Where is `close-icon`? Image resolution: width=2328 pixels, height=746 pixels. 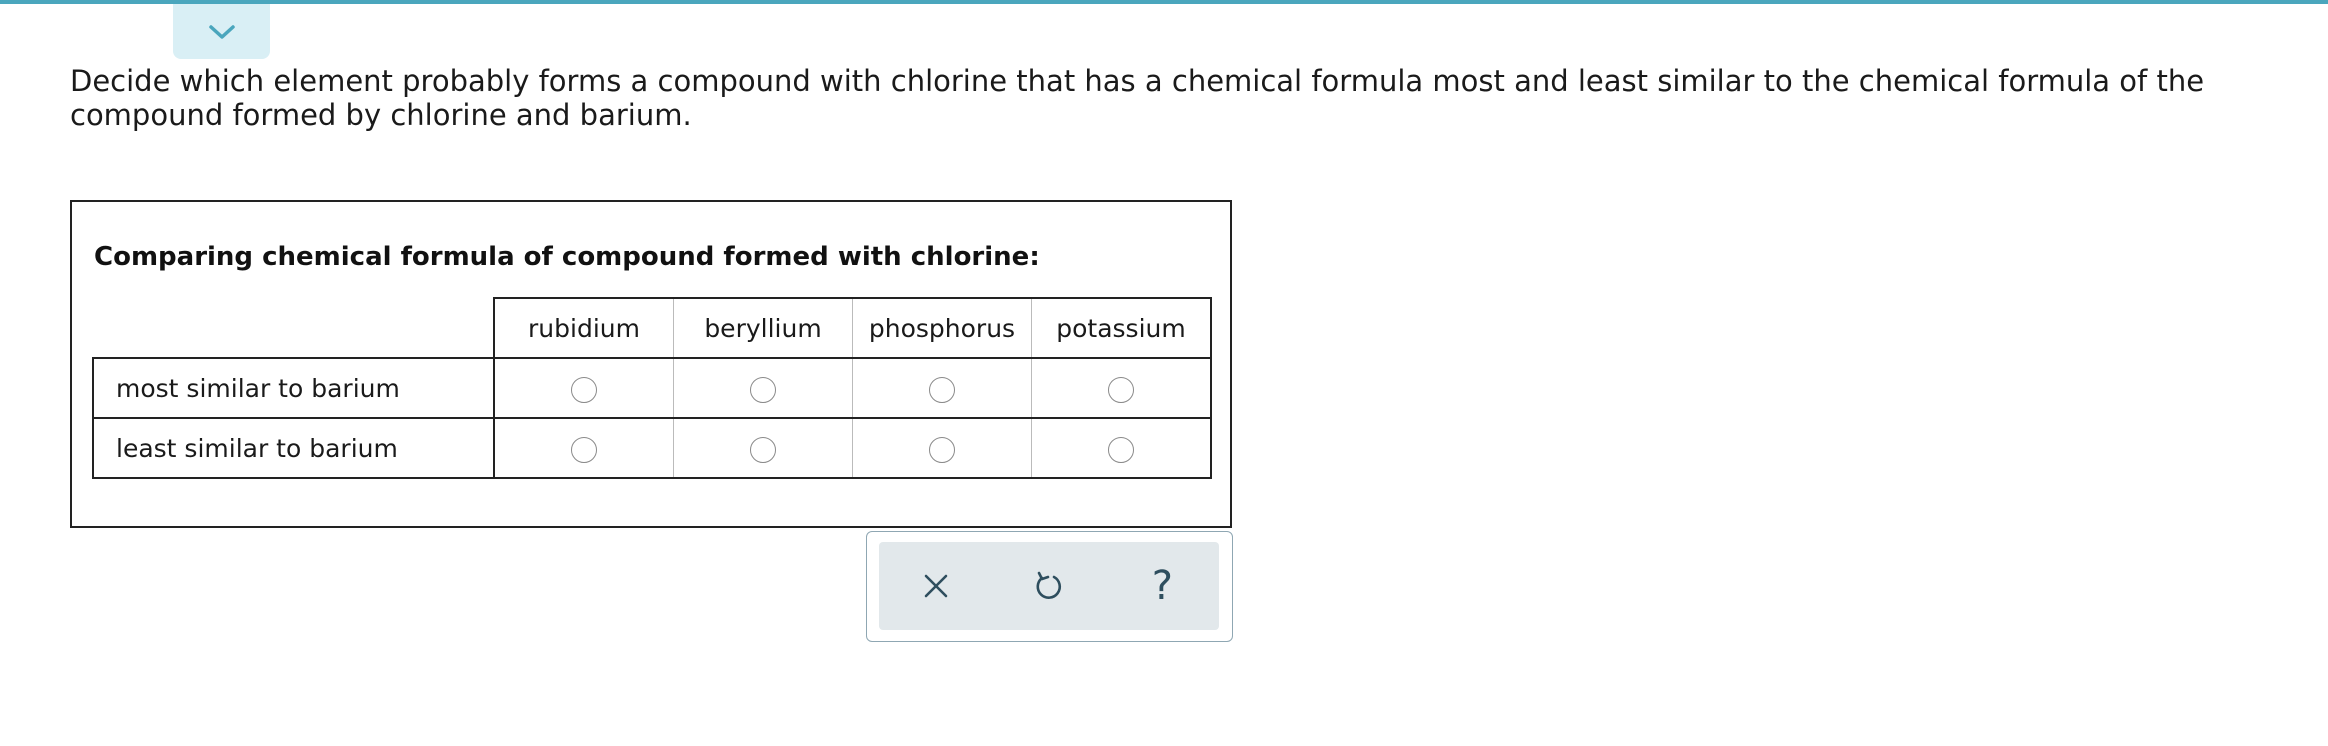 close-icon is located at coordinates (935, 586).